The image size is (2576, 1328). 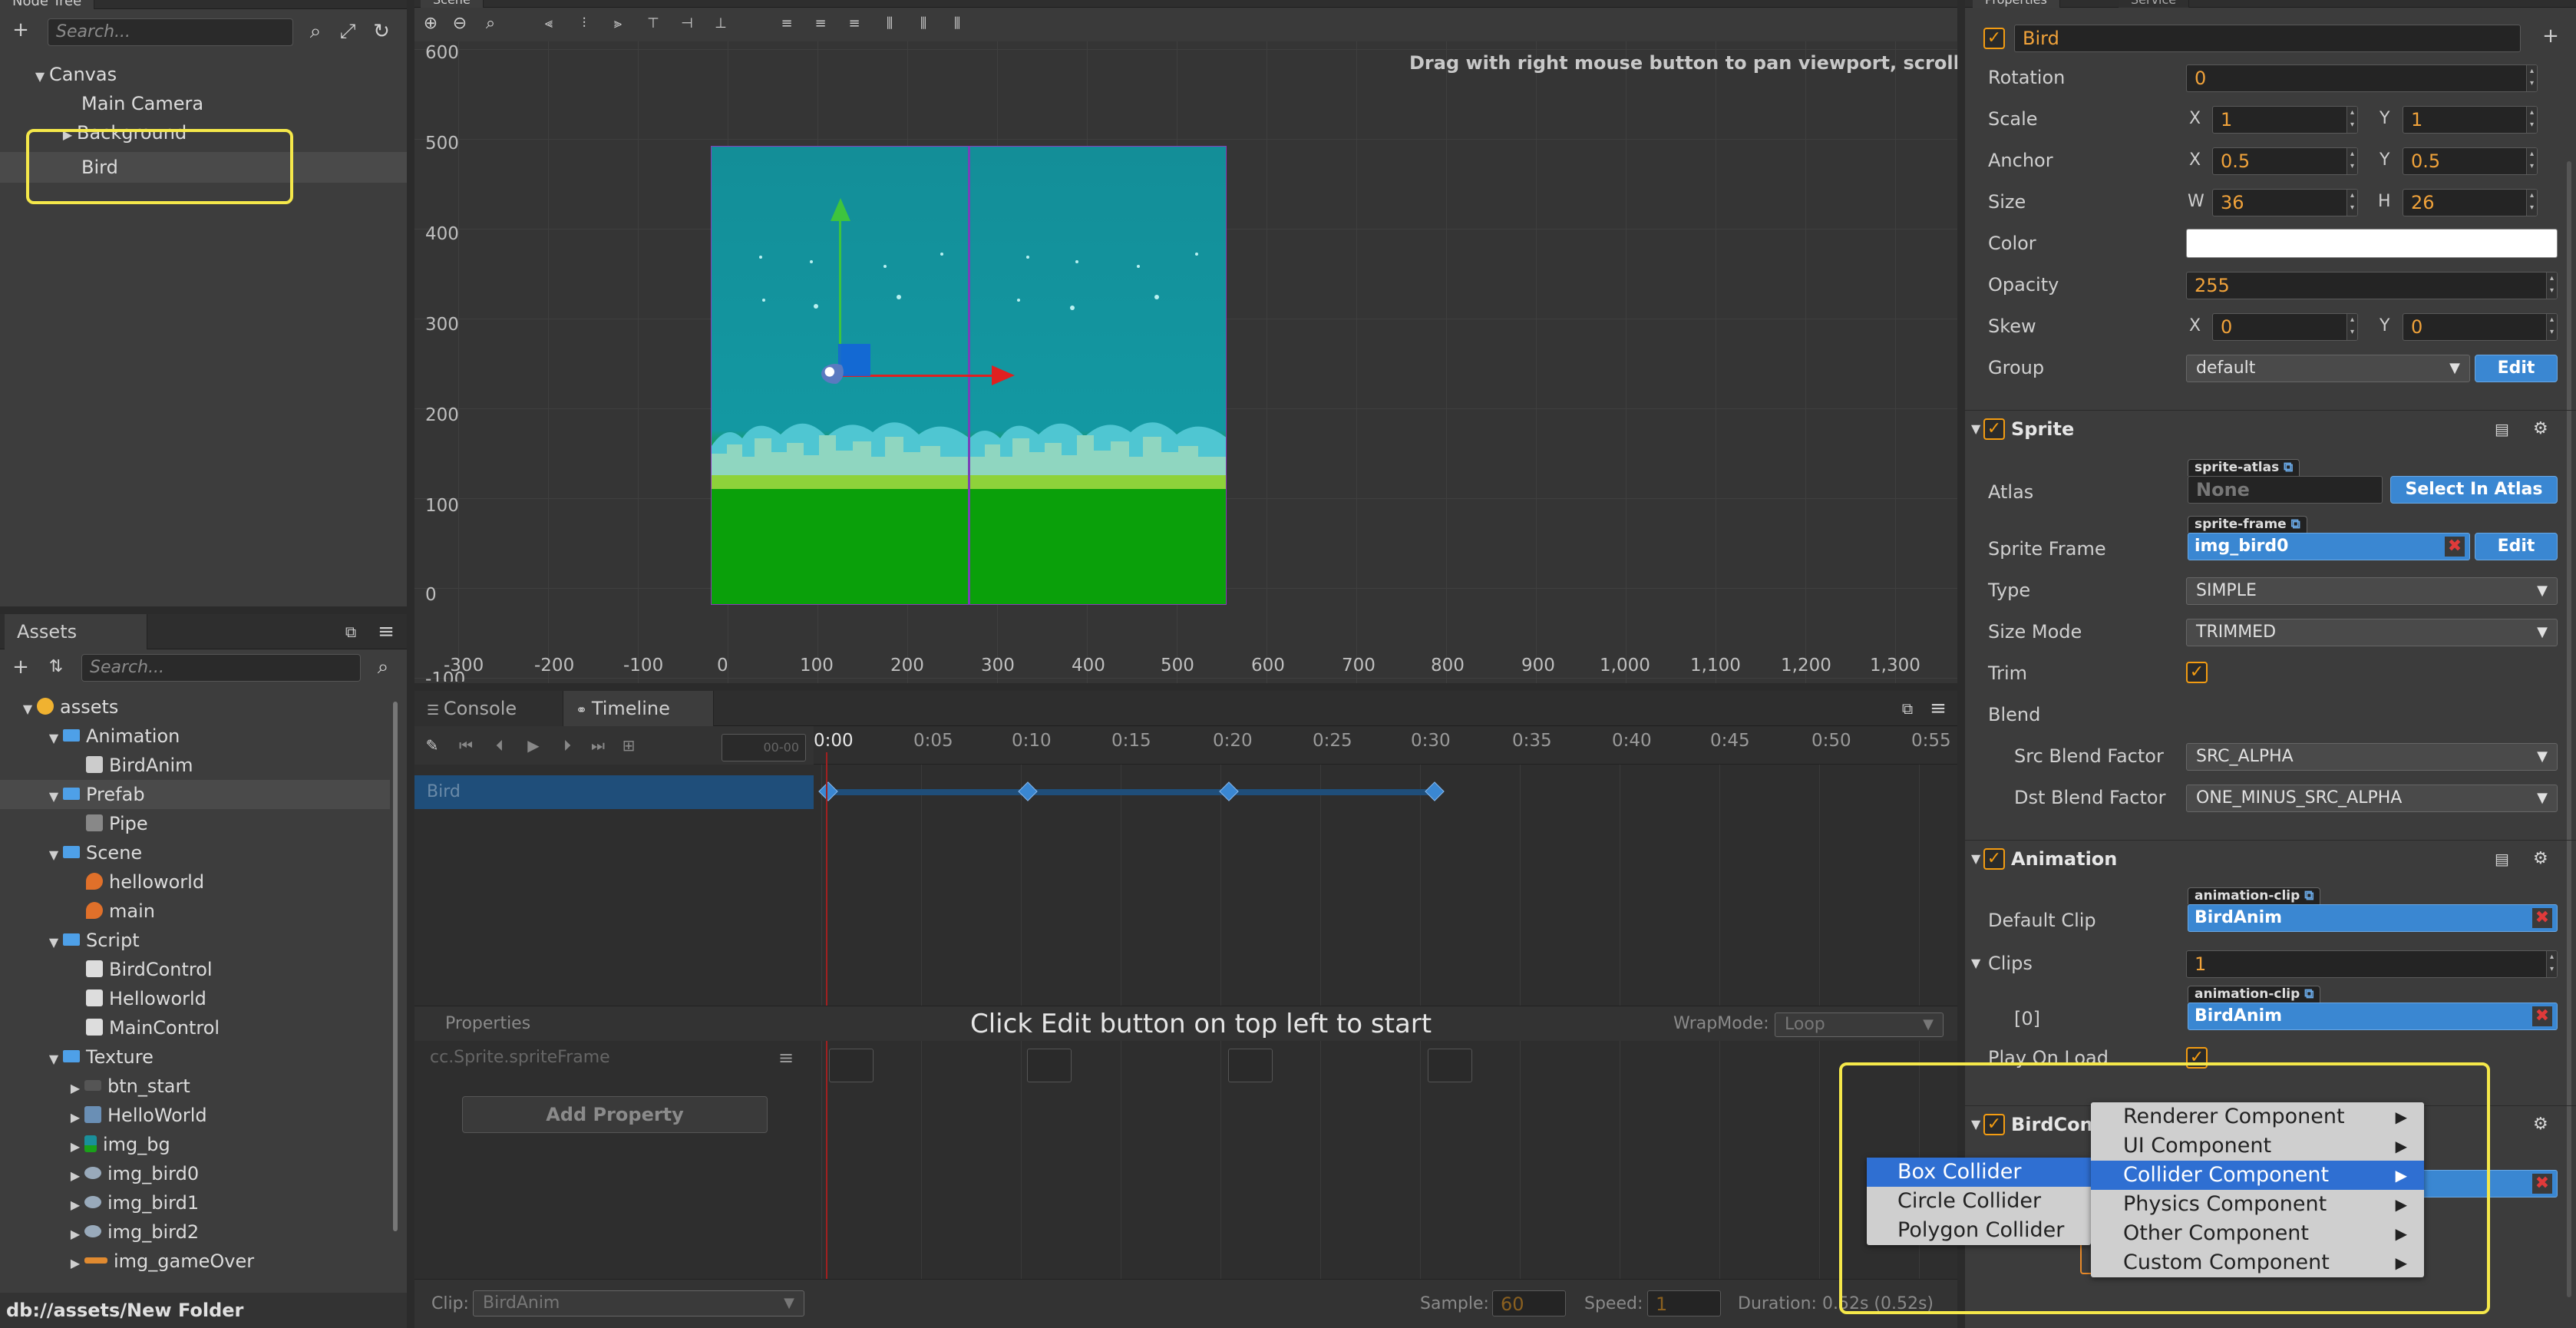 What do you see at coordinates (2285, 202) in the screenshot?
I see `size-w-input: 36 ▴ ▾` at bounding box center [2285, 202].